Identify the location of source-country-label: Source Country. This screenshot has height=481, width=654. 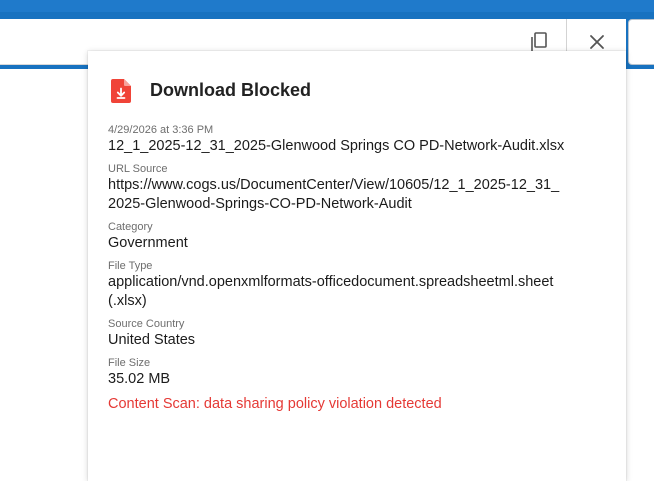
(146, 324).